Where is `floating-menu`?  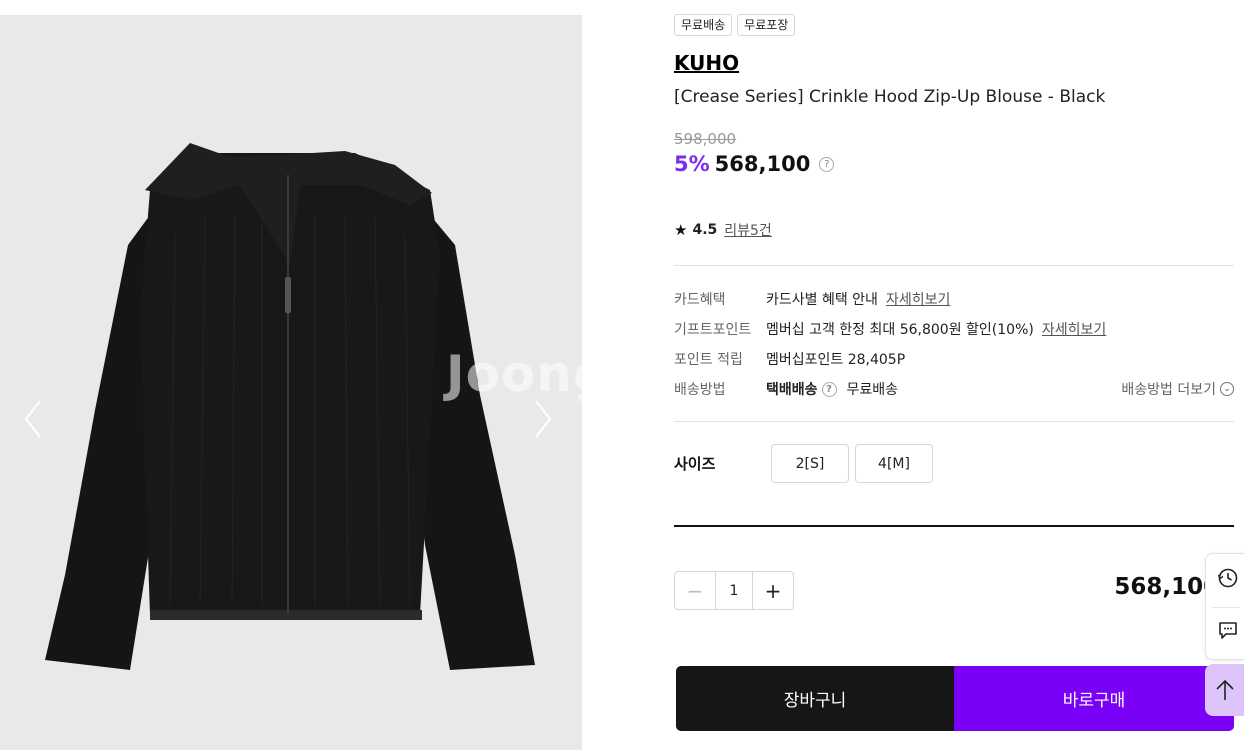 floating-menu is located at coordinates (1224, 606).